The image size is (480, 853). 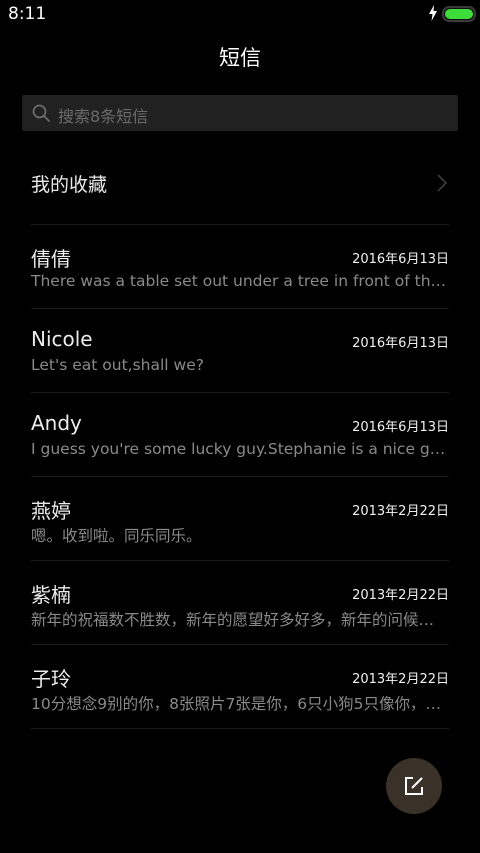 What do you see at coordinates (240, 58) in the screenshot?
I see `page-title: 短信` at bounding box center [240, 58].